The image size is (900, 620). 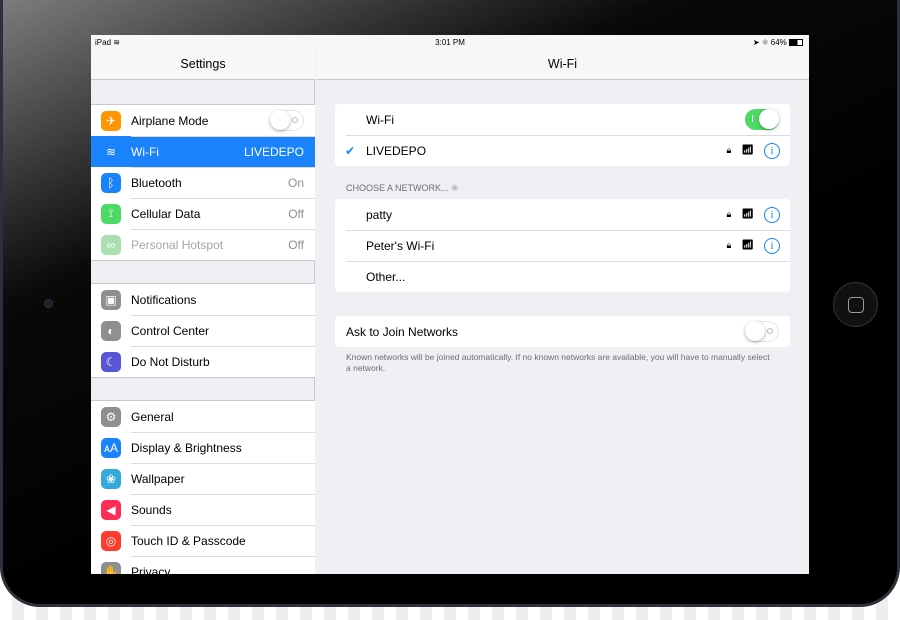 I want to click on sidebar-item-label: Airplane Mode, so click(x=170, y=120).